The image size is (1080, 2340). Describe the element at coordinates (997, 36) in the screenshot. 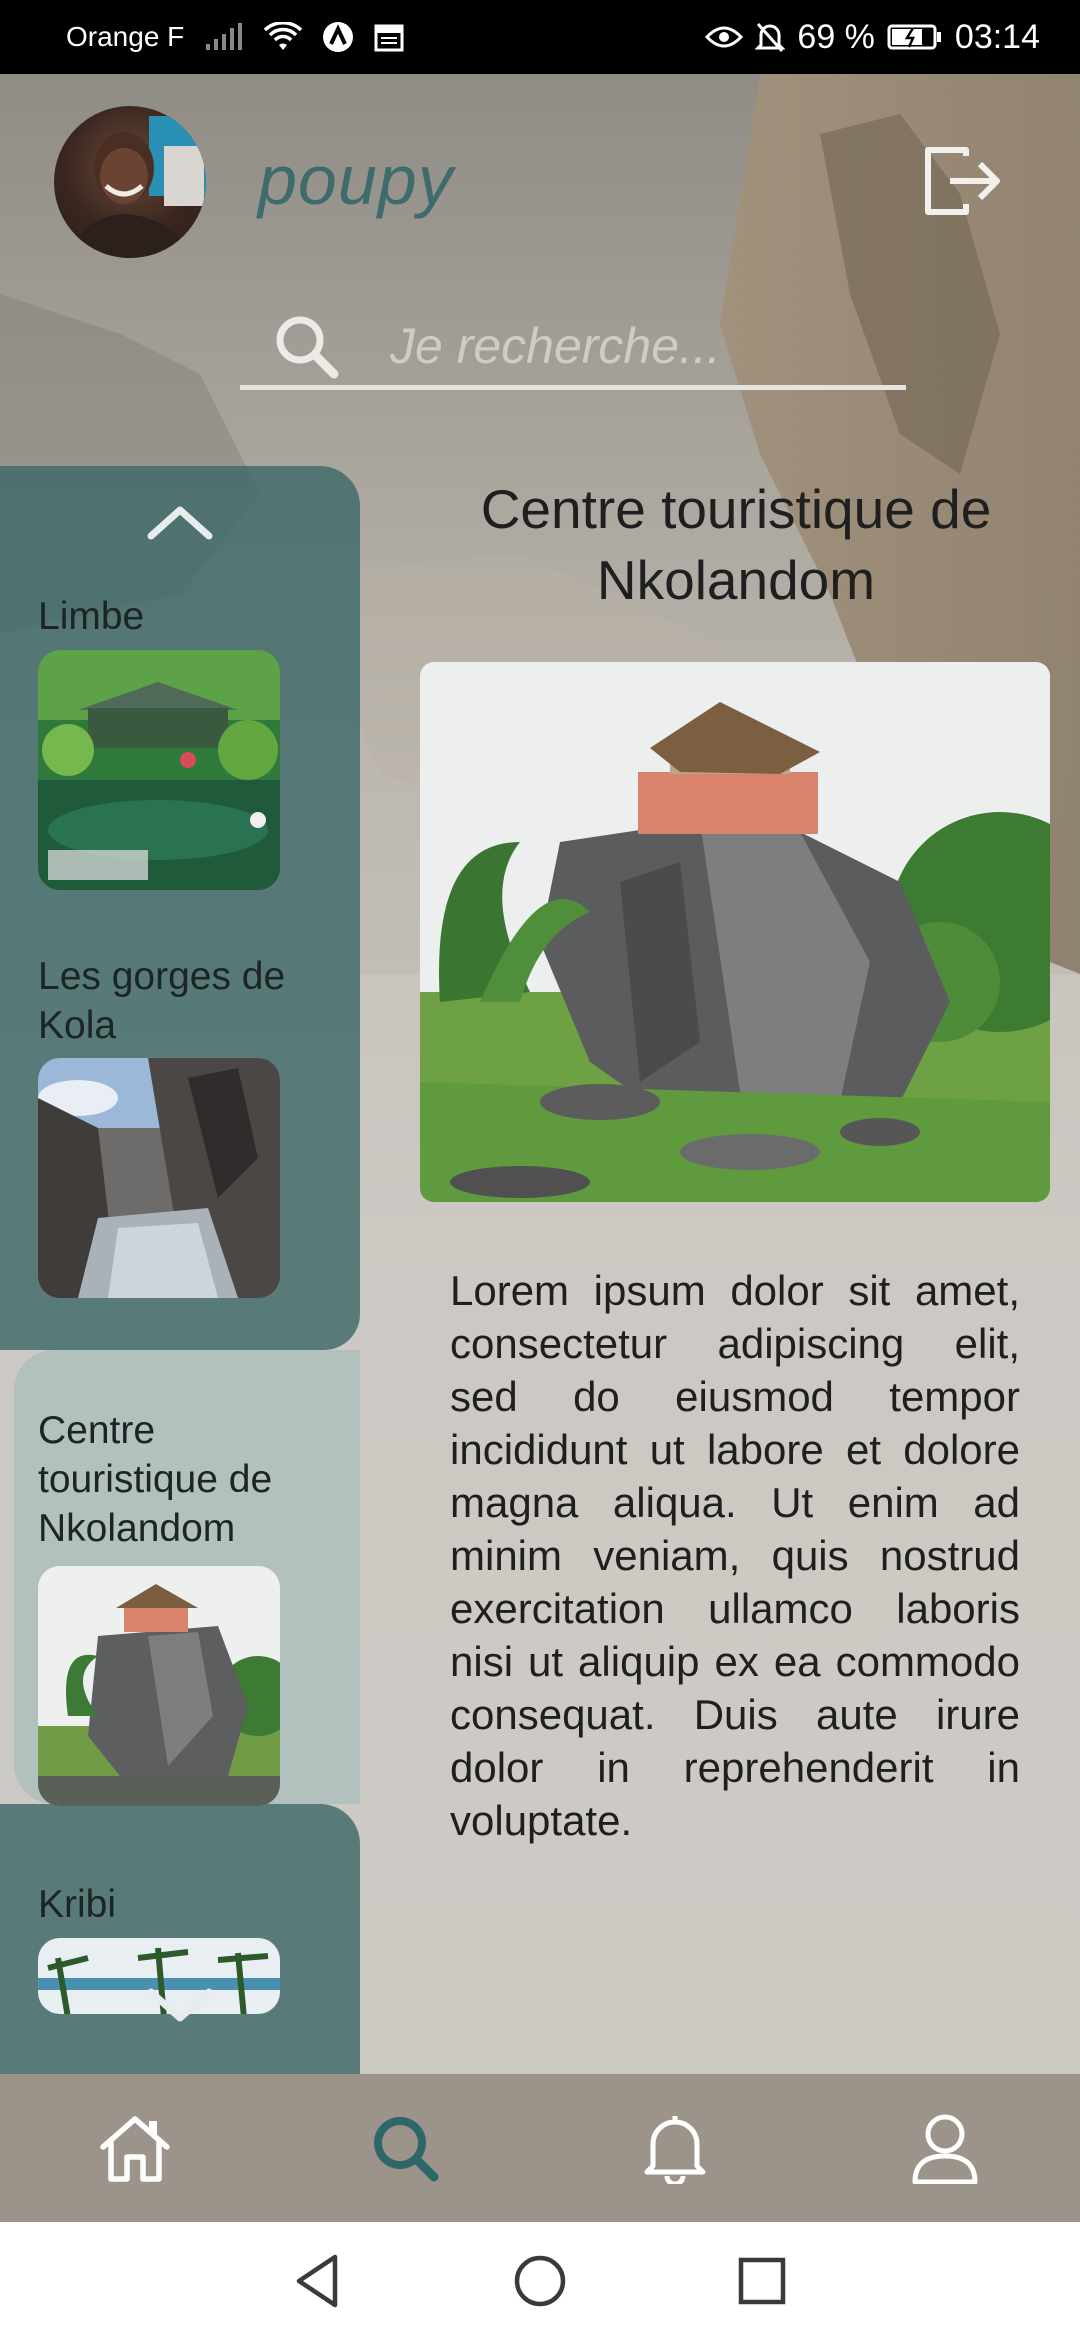

I see `clock: 03:14` at that location.